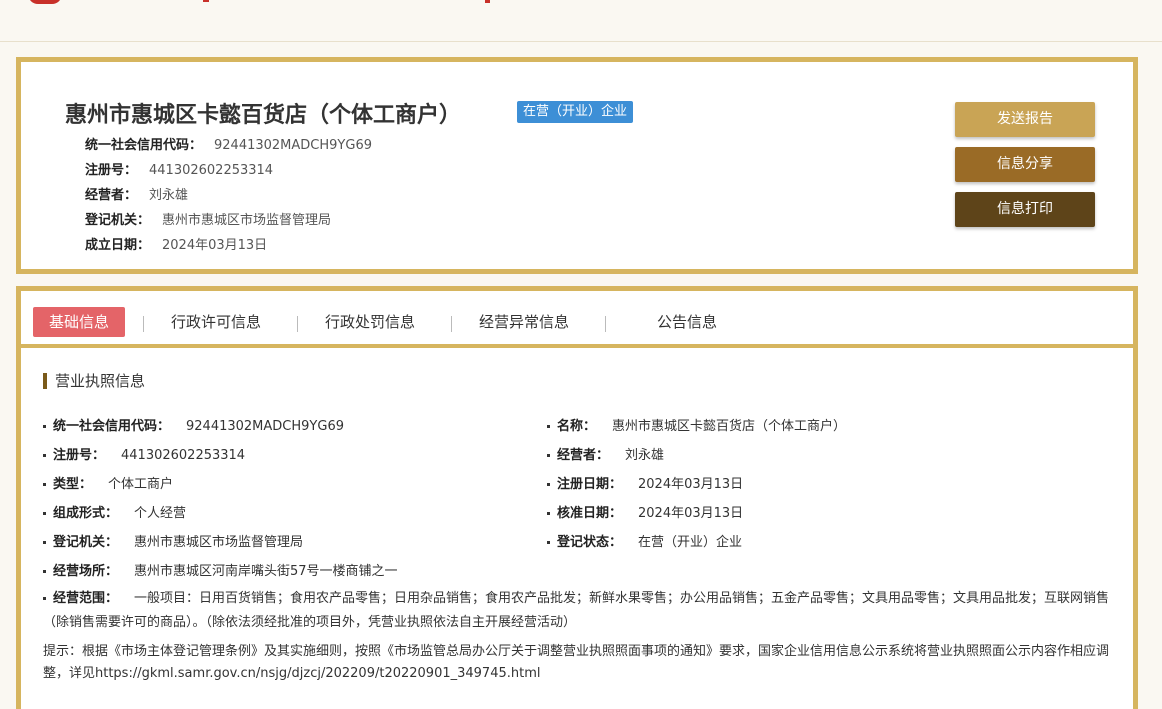 The image size is (1162, 709). Describe the element at coordinates (263, 115) in the screenshot. I see `company-name: 惠州市惠城区卡懿百货店（个体工商户）` at that location.